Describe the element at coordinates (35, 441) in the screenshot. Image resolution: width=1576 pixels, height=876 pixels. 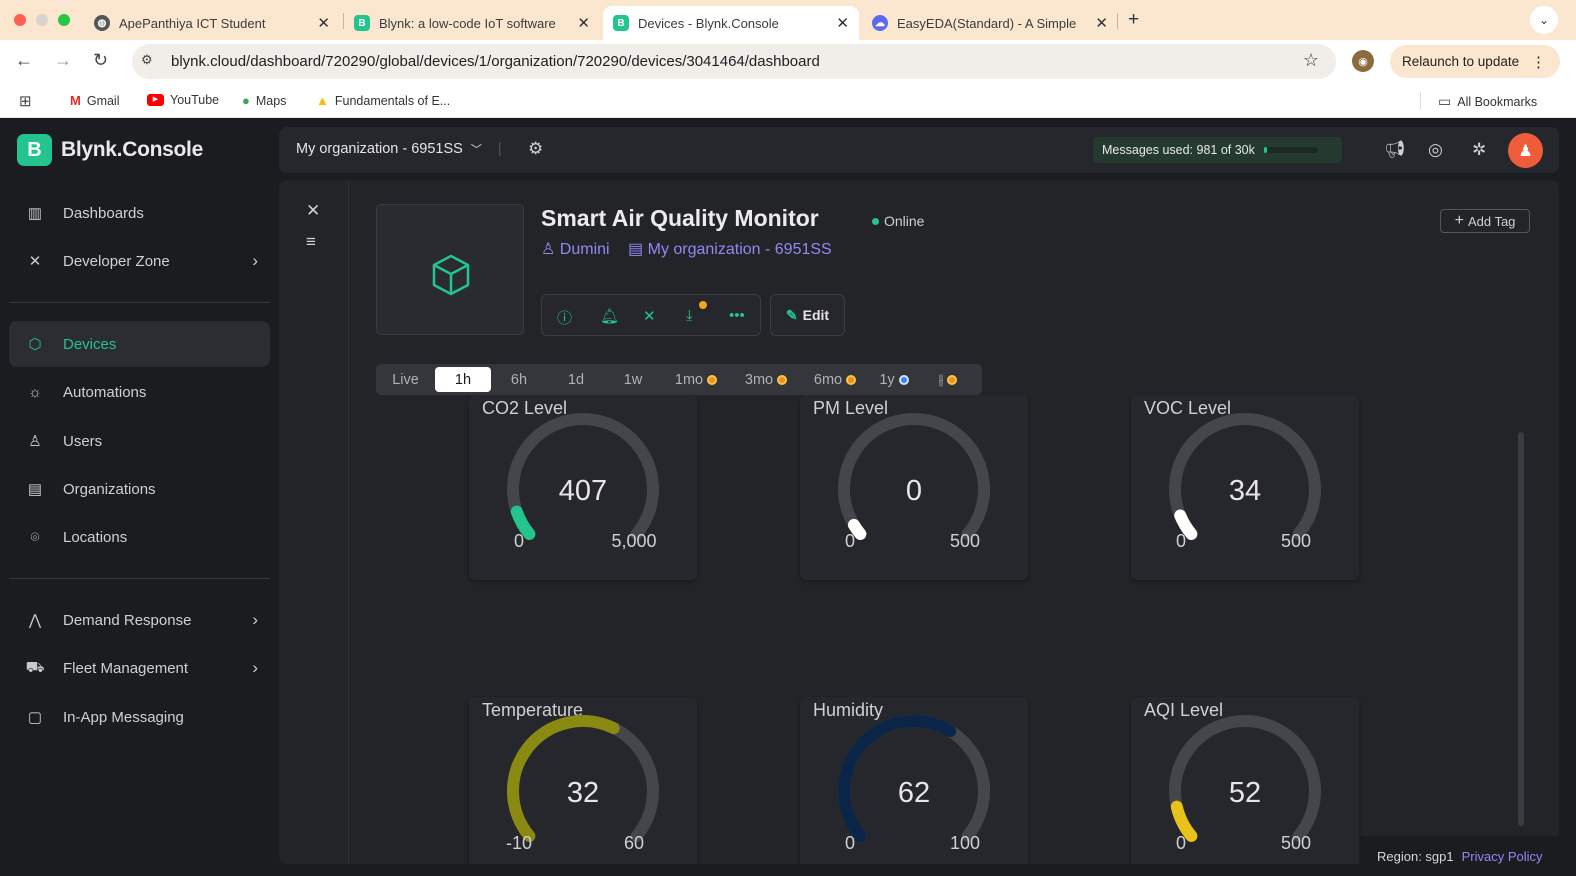
I see `users-icon: ♙` at that location.